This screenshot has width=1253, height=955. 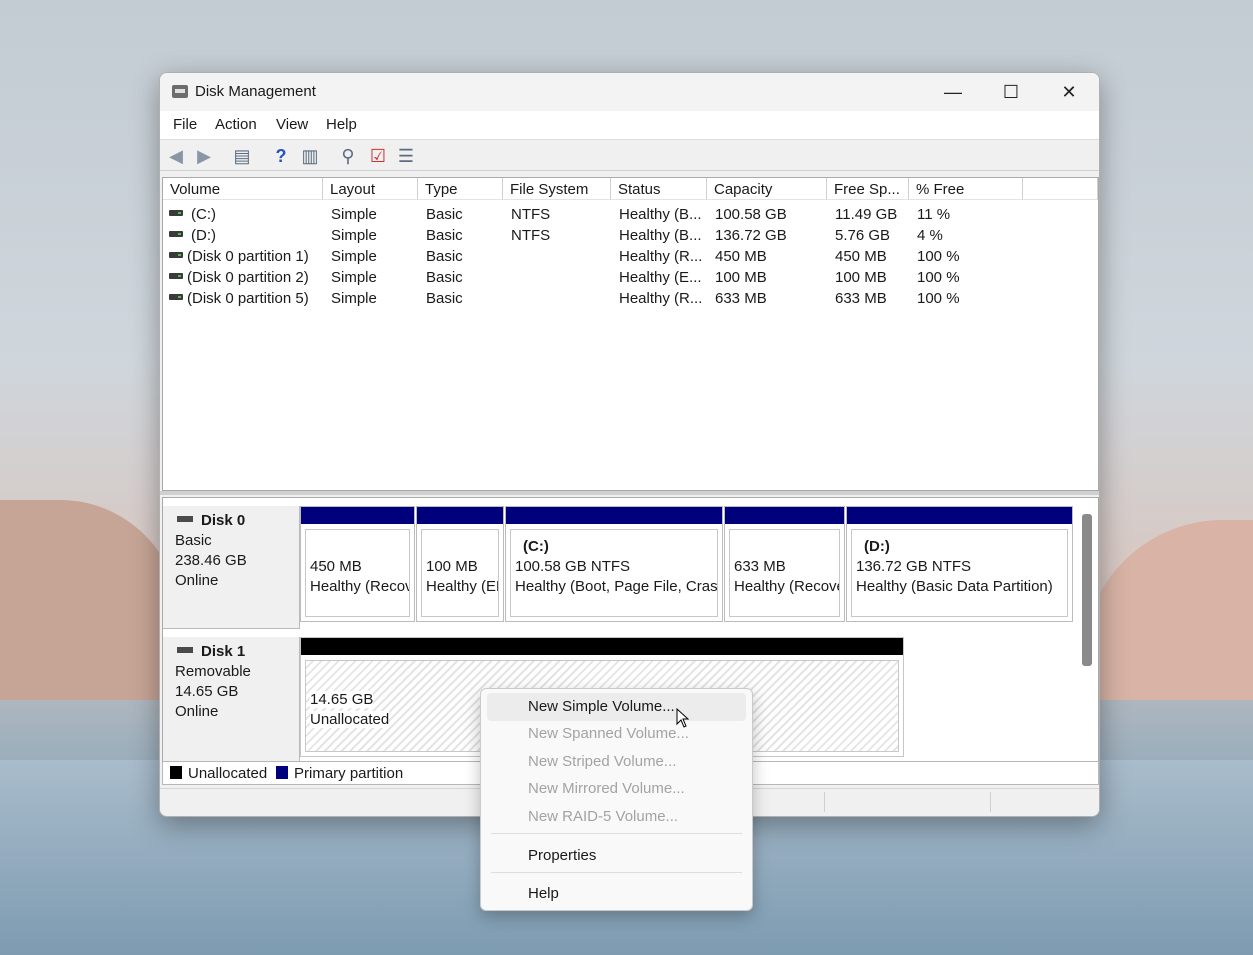 What do you see at coordinates (751, 214) in the screenshot?
I see `cell-capacity: 100.58 GB` at bounding box center [751, 214].